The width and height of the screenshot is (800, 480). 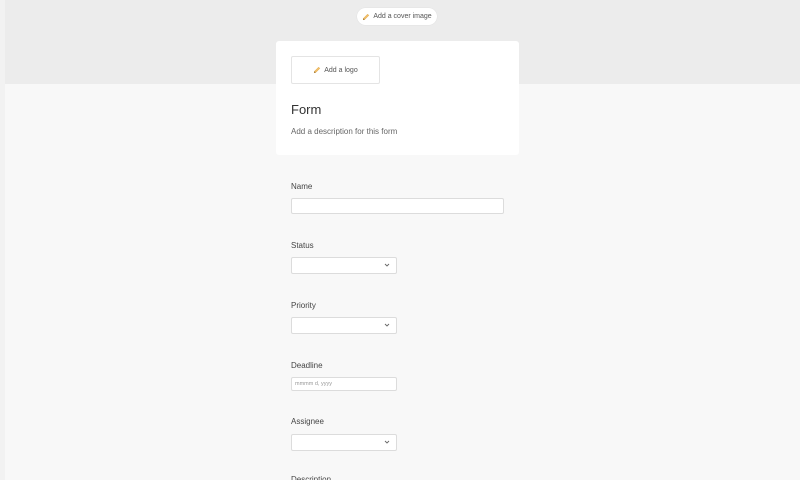 What do you see at coordinates (307, 365) in the screenshot?
I see `deadline-field-label: Deadline` at bounding box center [307, 365].